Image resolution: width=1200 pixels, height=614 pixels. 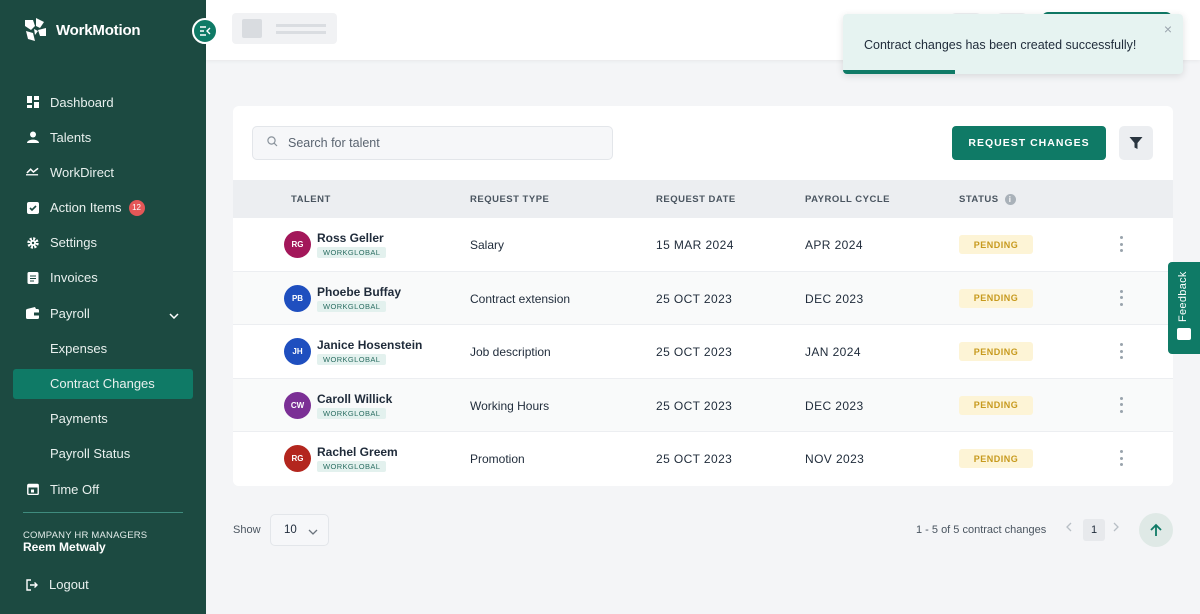 I want to click on sidebar-item-payroll: Payroll, so click(x=103, y=313).